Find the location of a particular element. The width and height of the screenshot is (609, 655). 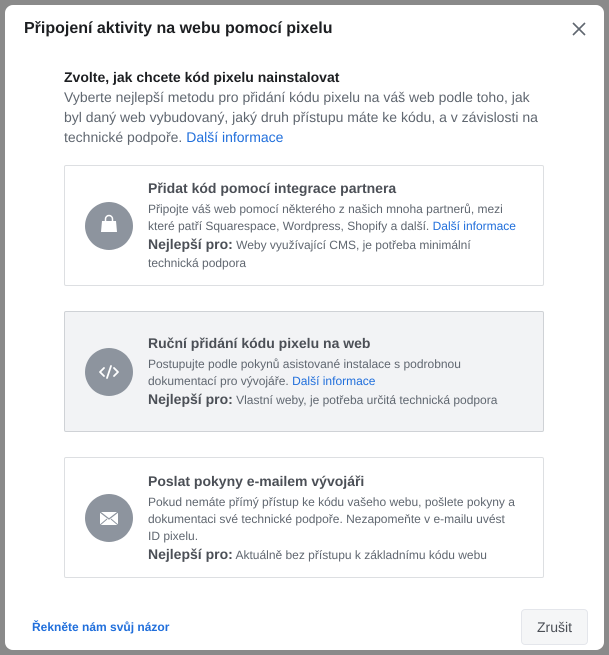

option-title: Ruční přidání kódu pixelu na web is located at coordinates (260, 343).